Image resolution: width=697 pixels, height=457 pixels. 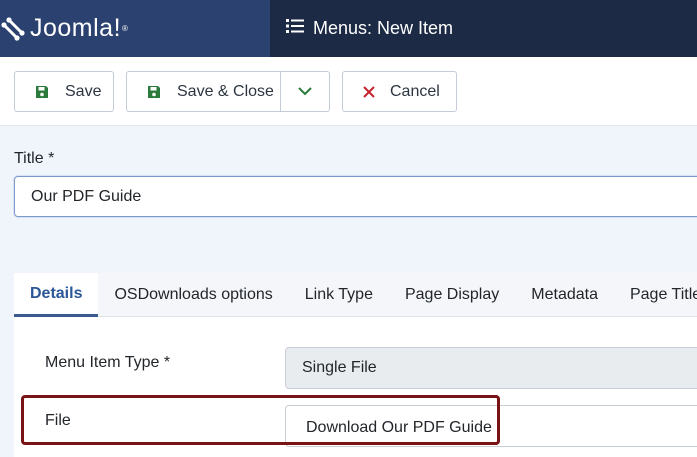 What do you see at coordinates (13, 29) in the screenshot?
I see `joomla-logo-icon` at bounding box center [13, 29].